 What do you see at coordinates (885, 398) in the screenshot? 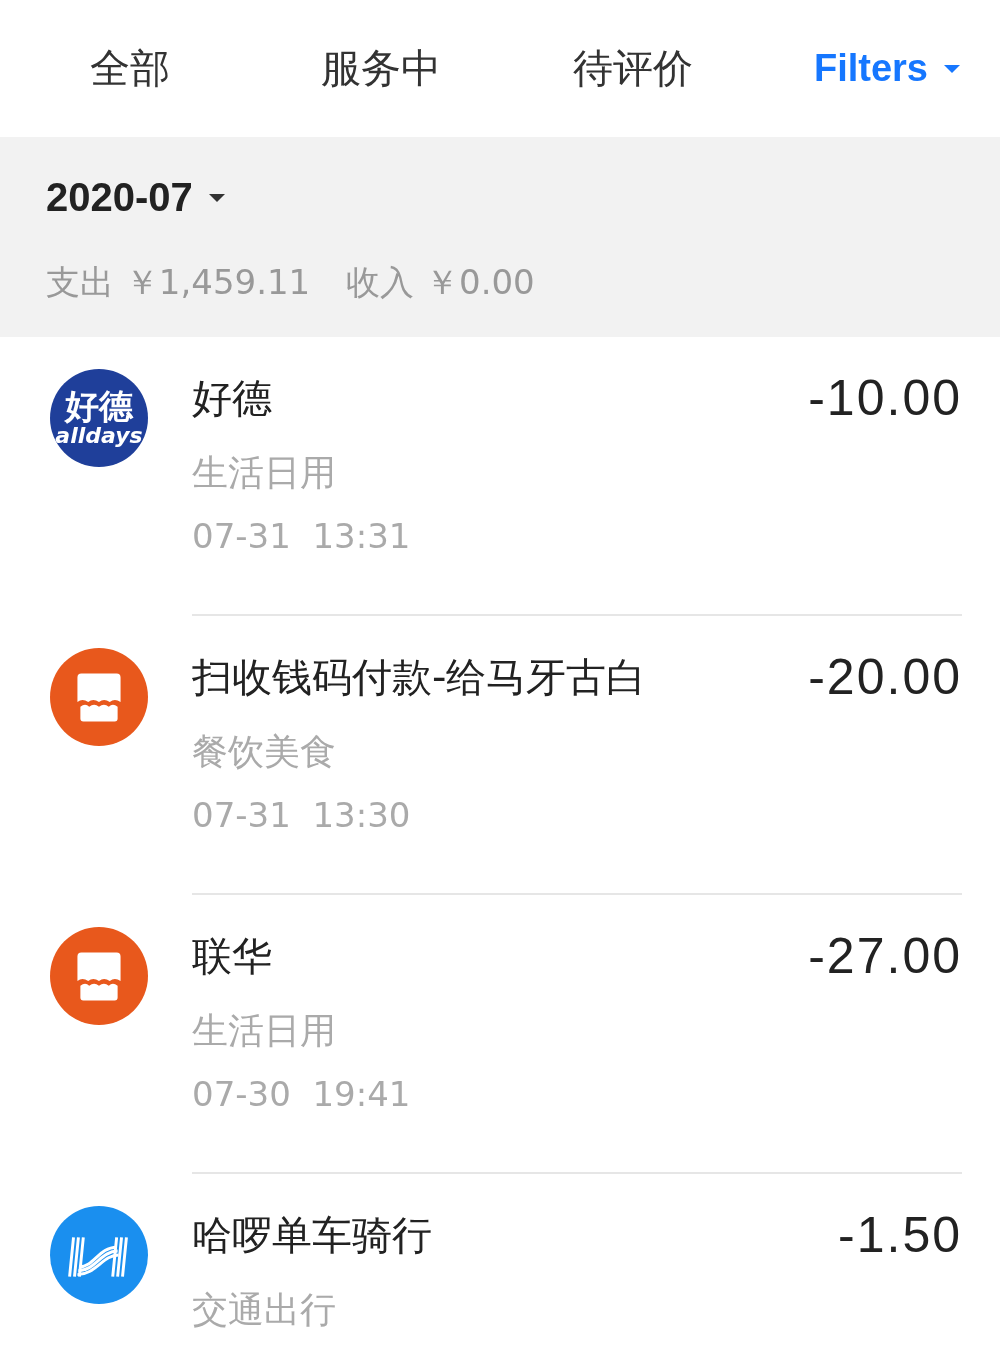
I see `transaction-amount: -10.00` at bounding box center [885, 398].